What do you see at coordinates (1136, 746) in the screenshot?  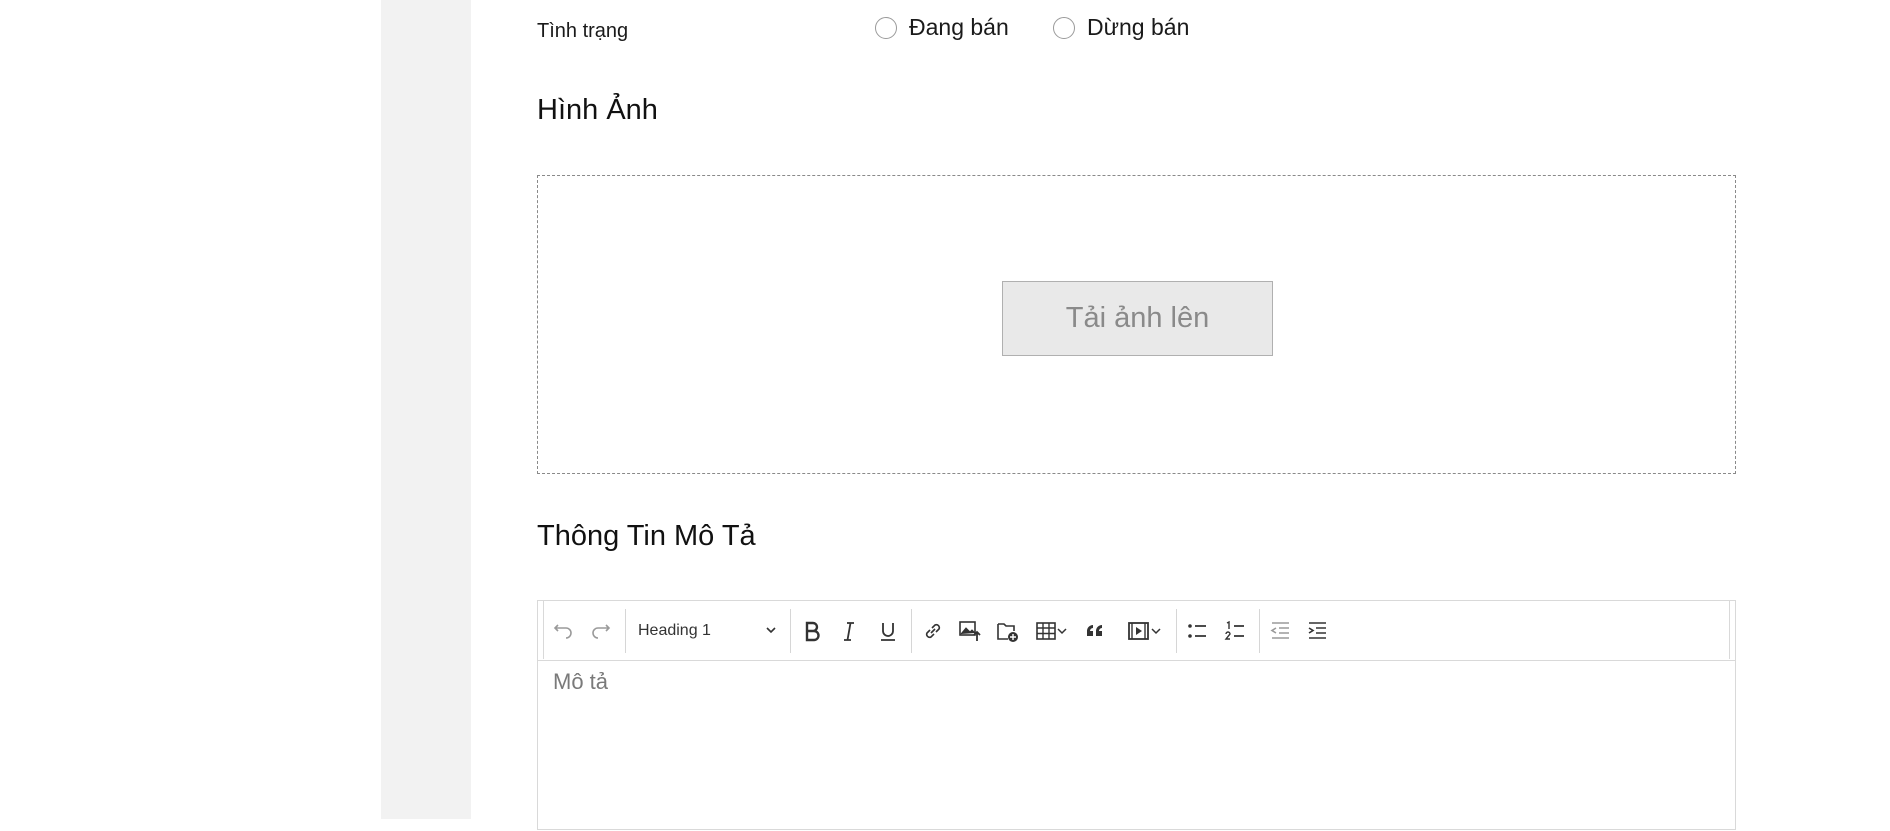 I see `editor-content-area: Mô tả` at bounding box center [1136, 746].